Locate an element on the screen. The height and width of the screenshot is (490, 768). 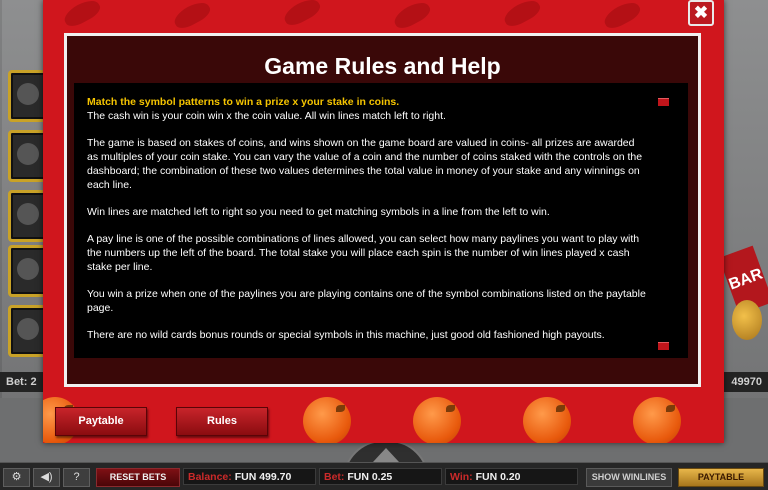
gear-icon: ⚙ is located at coordinates (16, 477).